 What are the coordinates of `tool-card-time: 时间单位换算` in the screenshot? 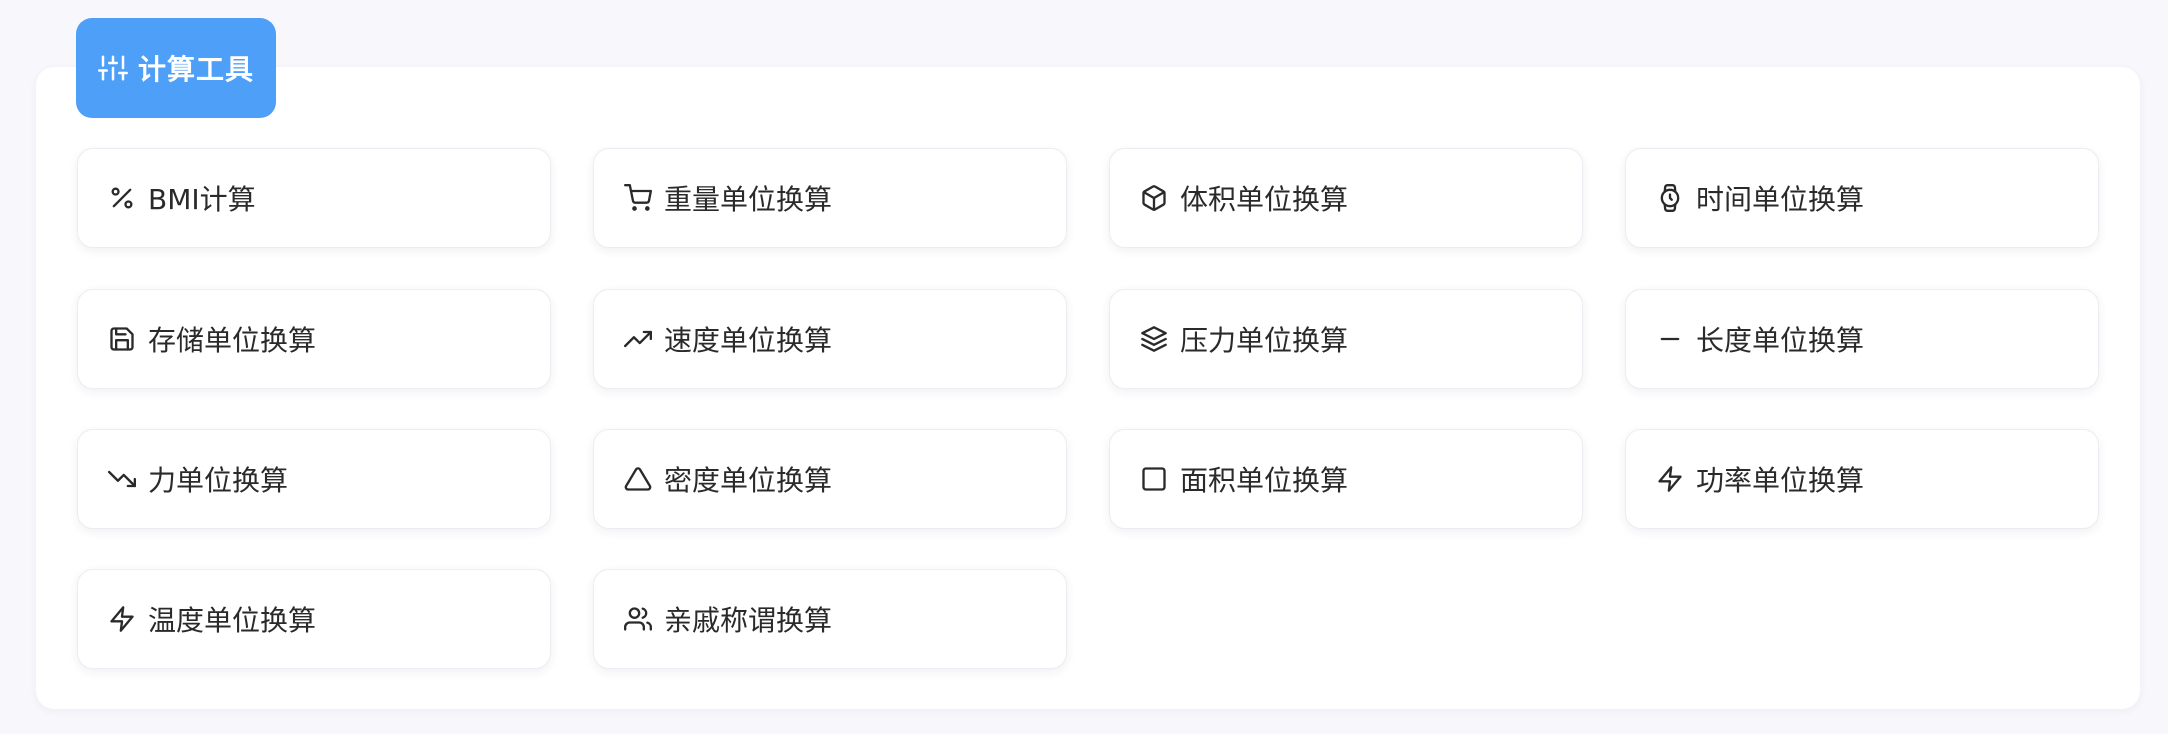 It's located at (1862, 198).